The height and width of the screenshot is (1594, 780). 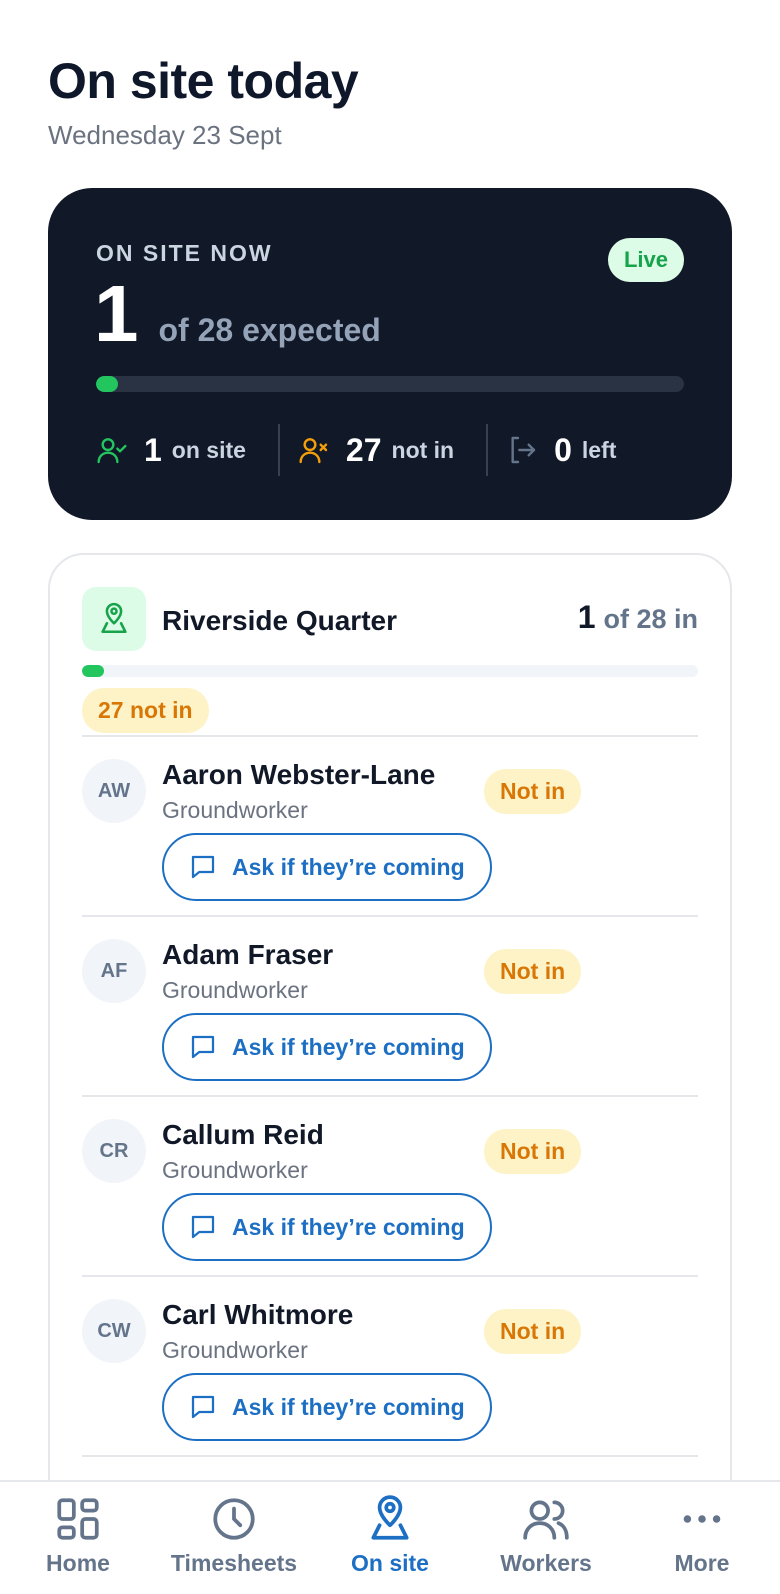 What do you see at coordinates (546, 1563) in the screenshot?
I see `nav-label: Workers` at bounding box center [546, 1563].